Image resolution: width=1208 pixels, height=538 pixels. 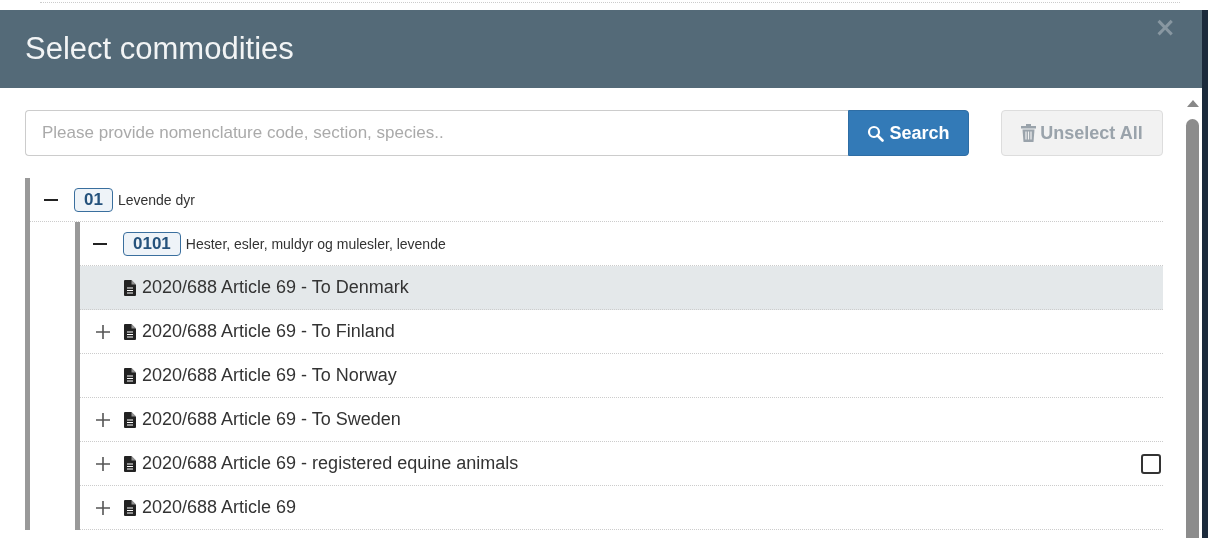 What do you see at coordinates (331, 463) in the screenshot?
I see `leaf-label: 2020/688 Article 69 - registered equine animals` at bounding box center [331, 463].